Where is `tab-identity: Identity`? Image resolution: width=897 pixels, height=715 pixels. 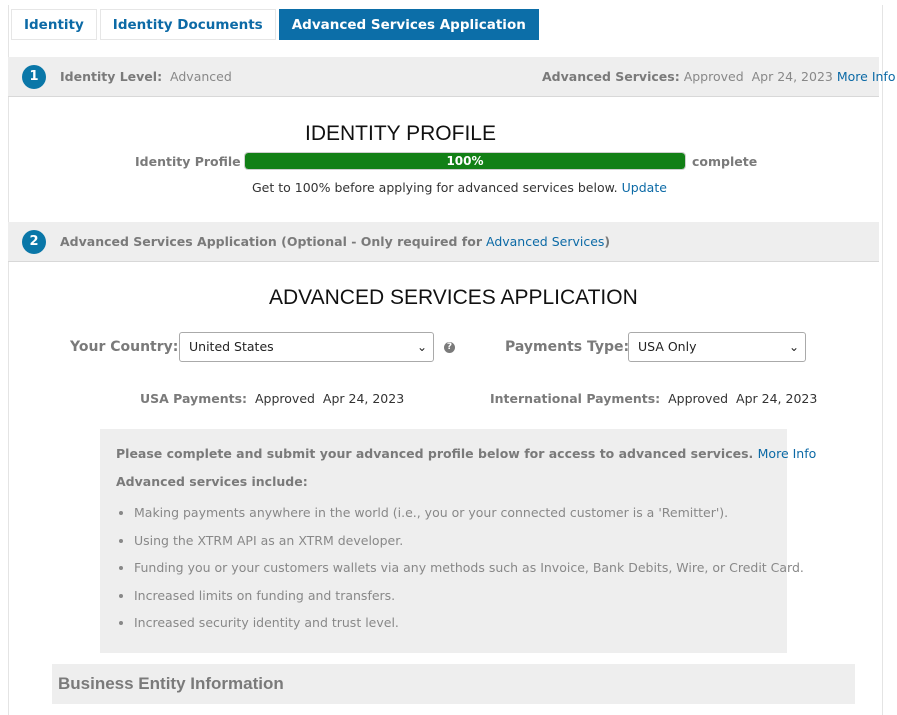 tab-identity: Identity is located at coordinates (54, 24).